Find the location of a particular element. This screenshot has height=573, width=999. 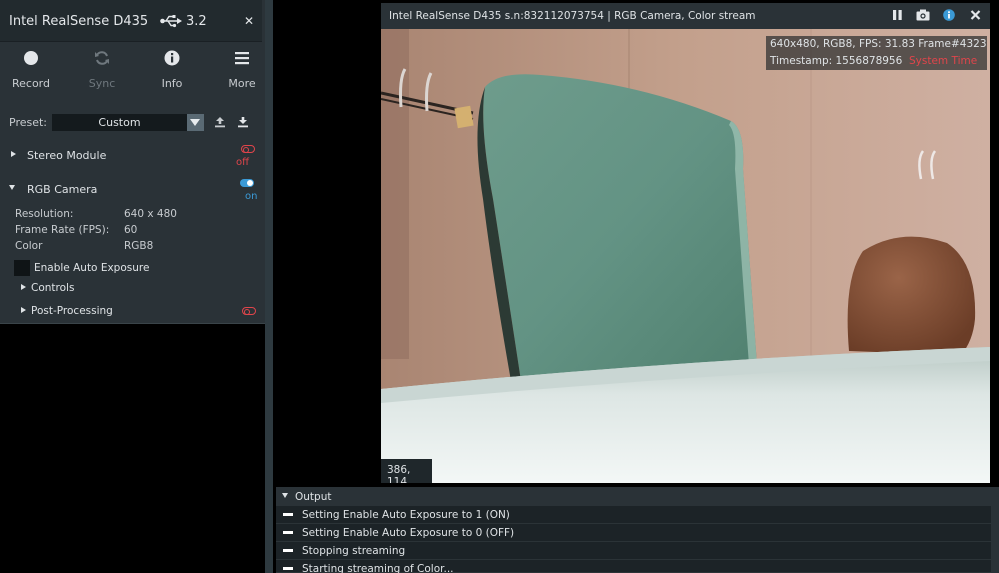

device-title: Intel RealSense D435 is located at coordinates (79, 21).